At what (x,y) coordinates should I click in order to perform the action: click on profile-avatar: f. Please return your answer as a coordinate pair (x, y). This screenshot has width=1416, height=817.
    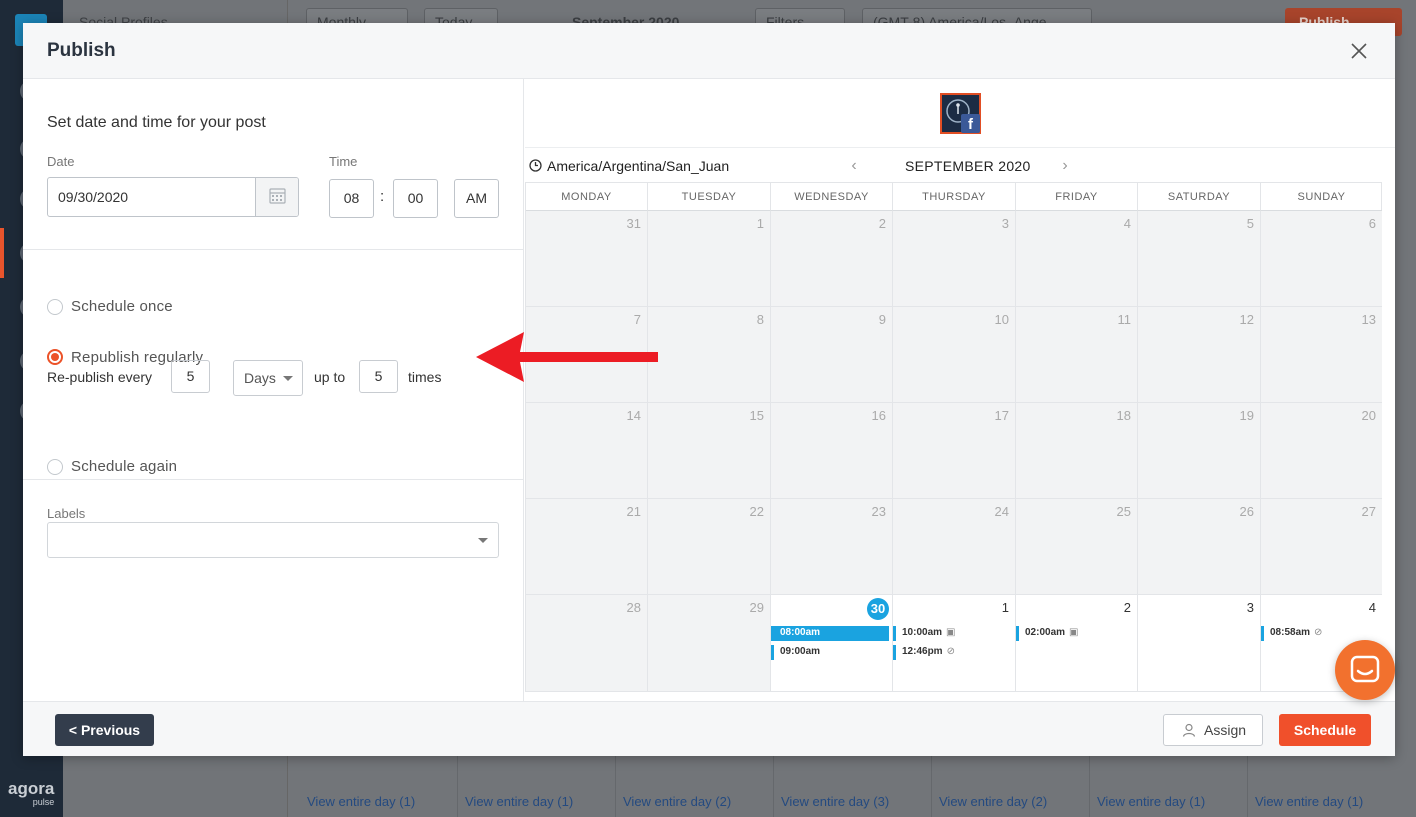
    Looking at the image, I should click on (960, 113).